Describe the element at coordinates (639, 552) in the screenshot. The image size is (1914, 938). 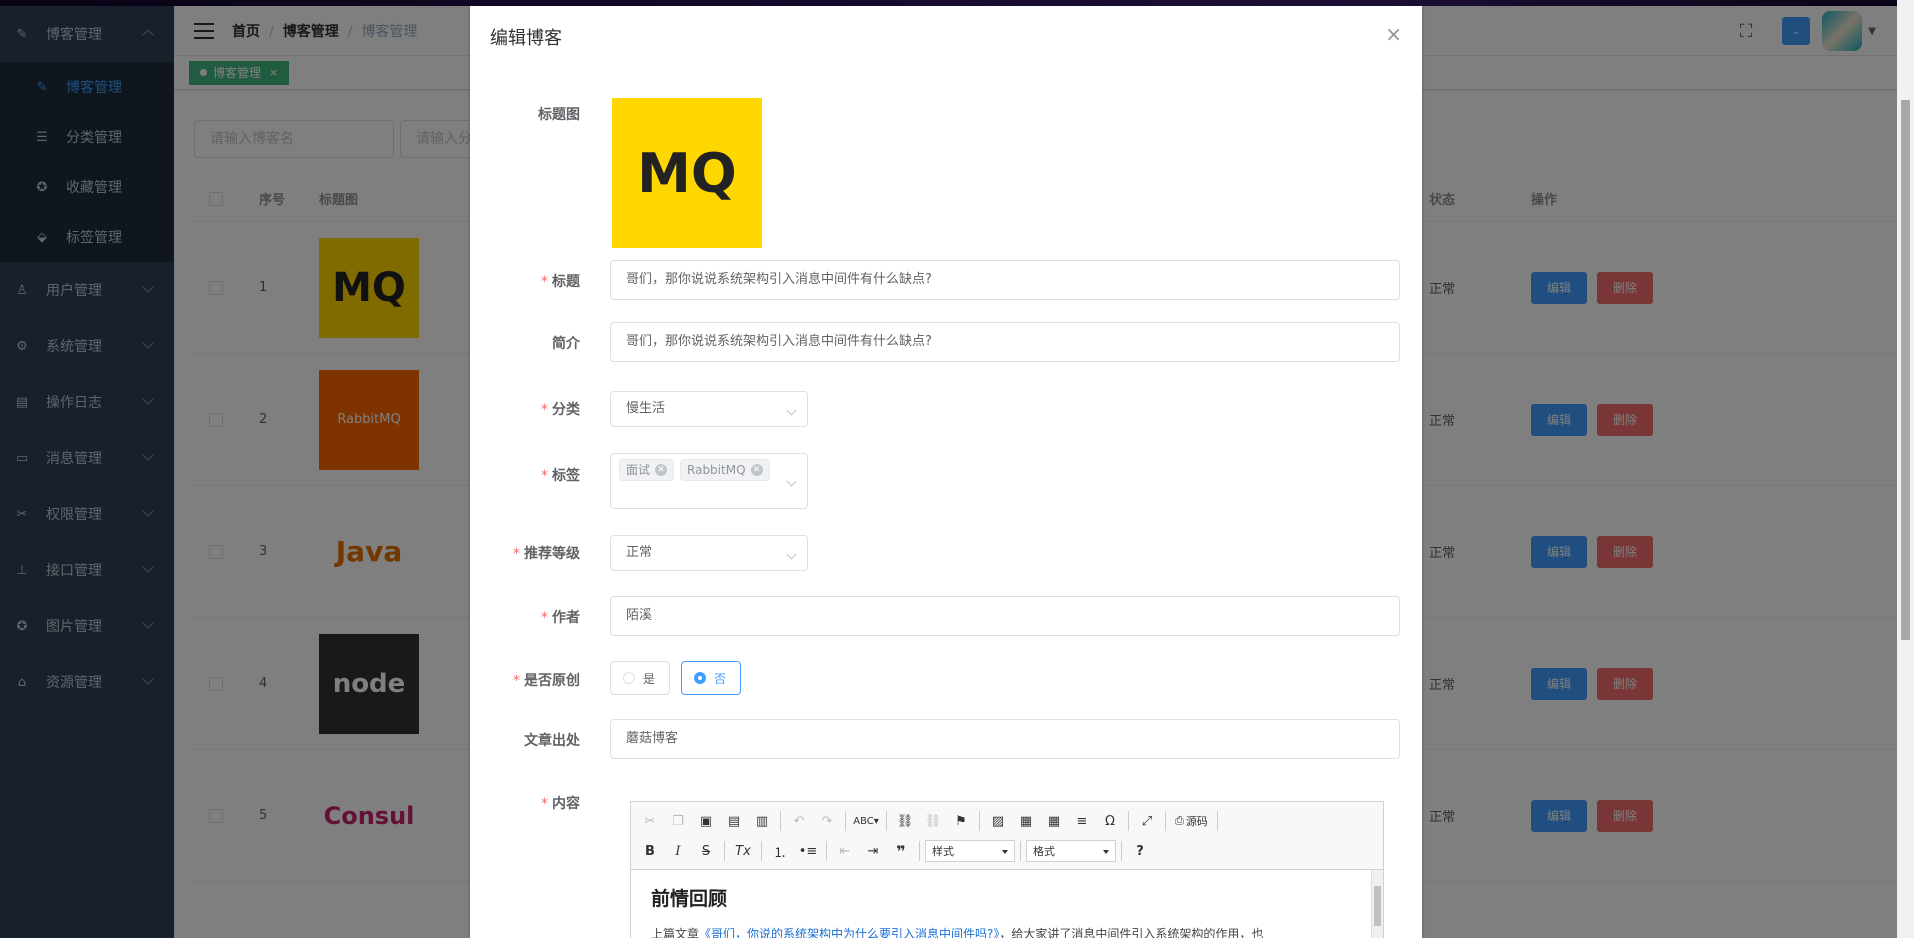
I see `level-value: 正常` at that location.